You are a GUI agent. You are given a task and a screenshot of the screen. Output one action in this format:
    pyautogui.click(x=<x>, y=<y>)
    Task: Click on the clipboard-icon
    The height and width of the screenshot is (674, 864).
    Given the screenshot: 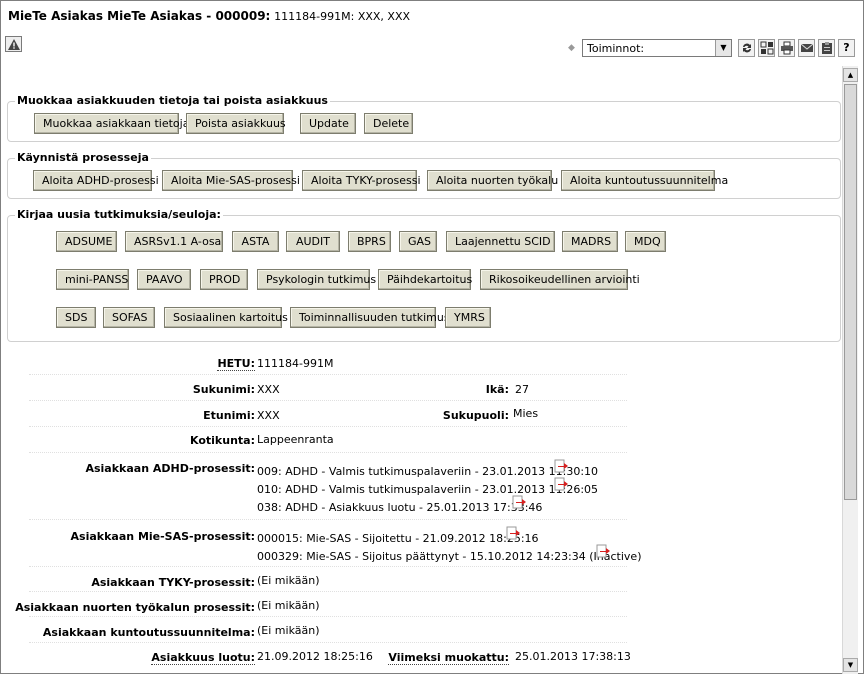 What is the action you would take?
    pyautogui.click(x=826, y=48)
    